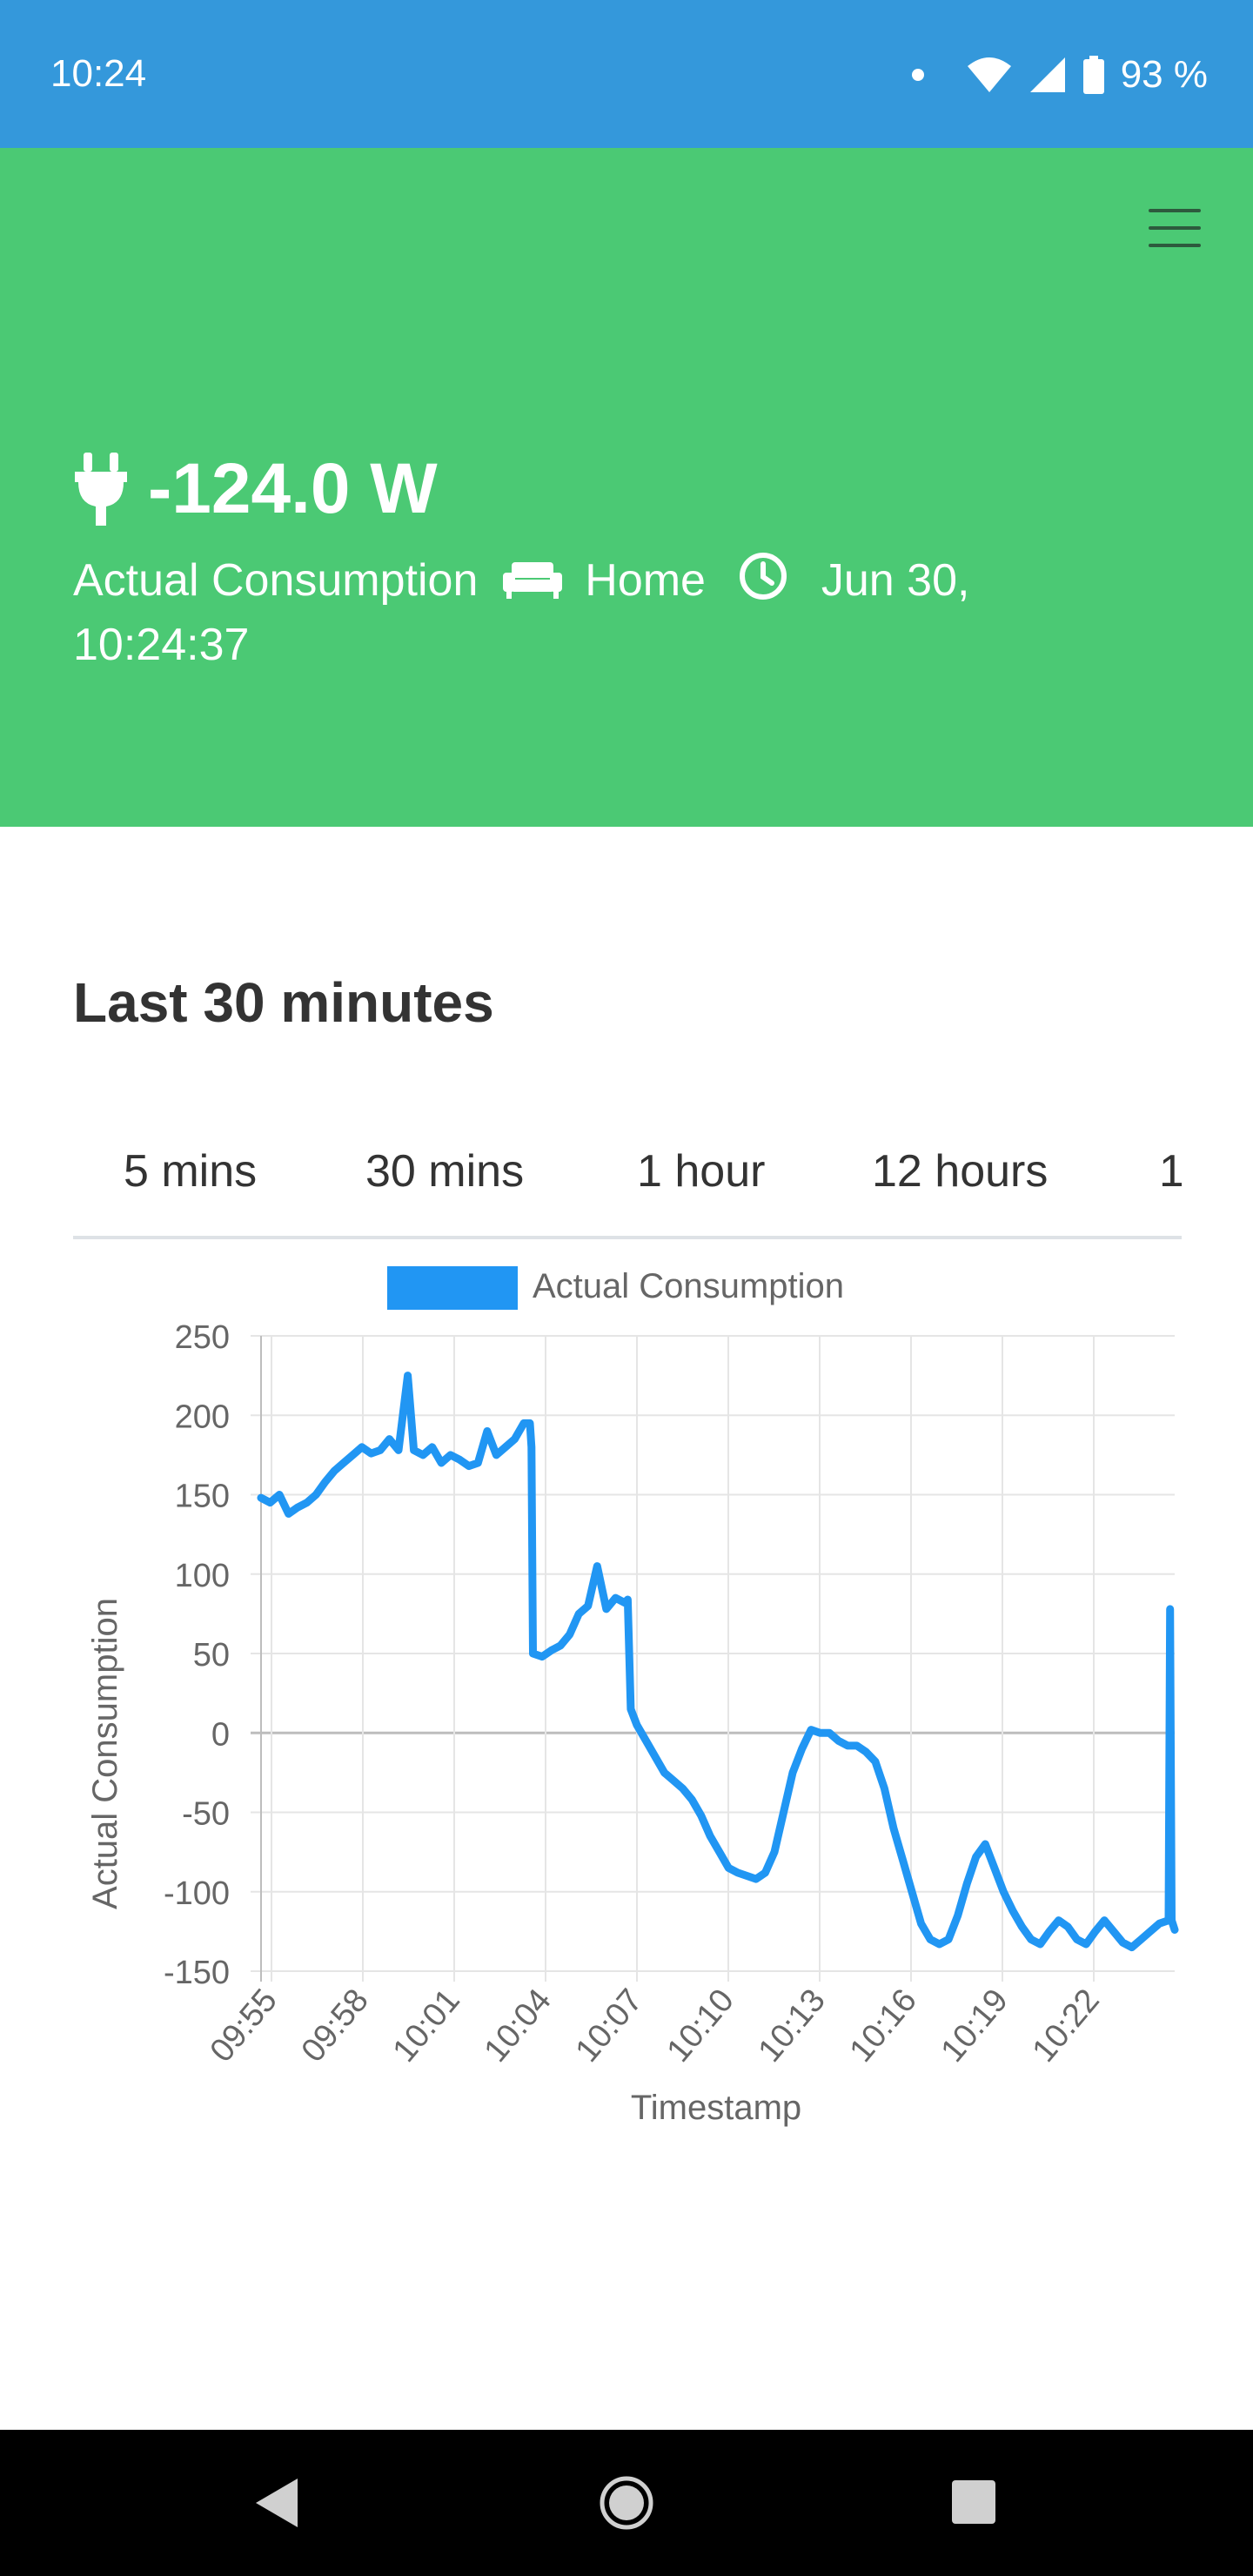  I want to click on y-tick-label: 50, so click(211, 1655).